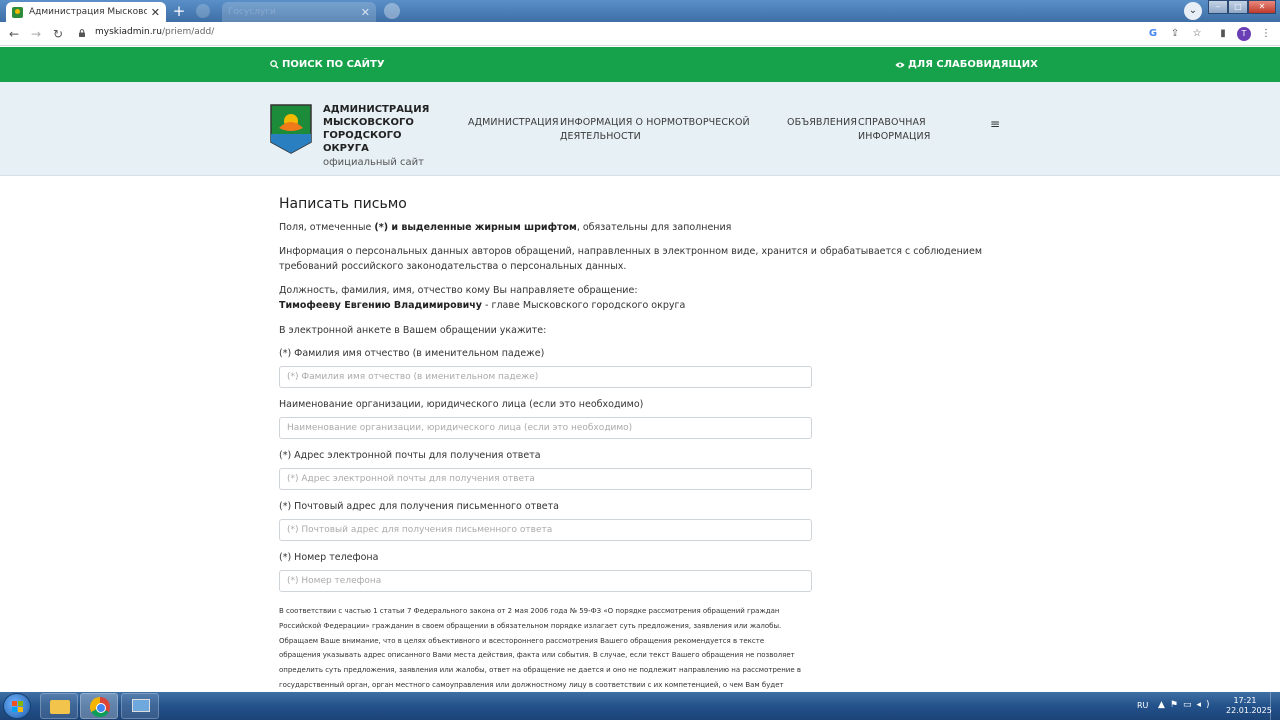  Describe the element at coordinates (1262, 7) in the screenshot. I see `window-close-button: ✕` at that location.